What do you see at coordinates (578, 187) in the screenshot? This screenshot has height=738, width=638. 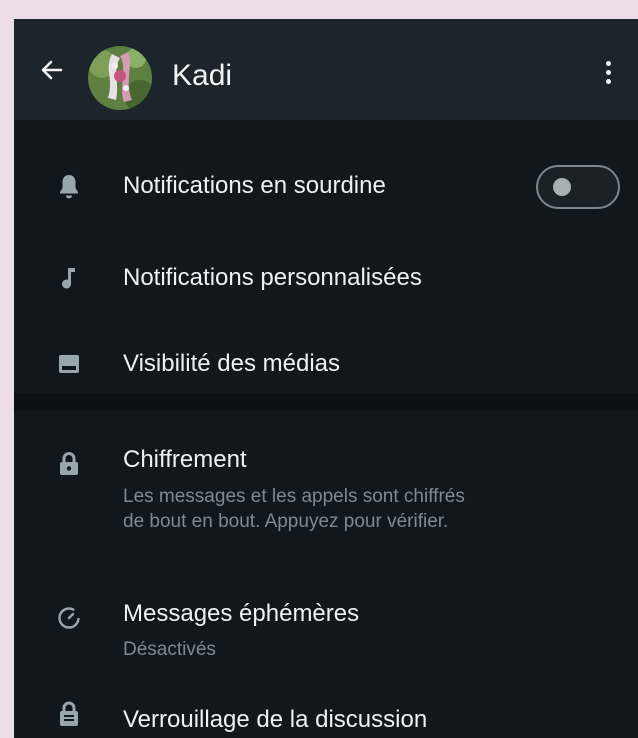 I see `mute-notifications-toggle` at bounding box center [578, 187].